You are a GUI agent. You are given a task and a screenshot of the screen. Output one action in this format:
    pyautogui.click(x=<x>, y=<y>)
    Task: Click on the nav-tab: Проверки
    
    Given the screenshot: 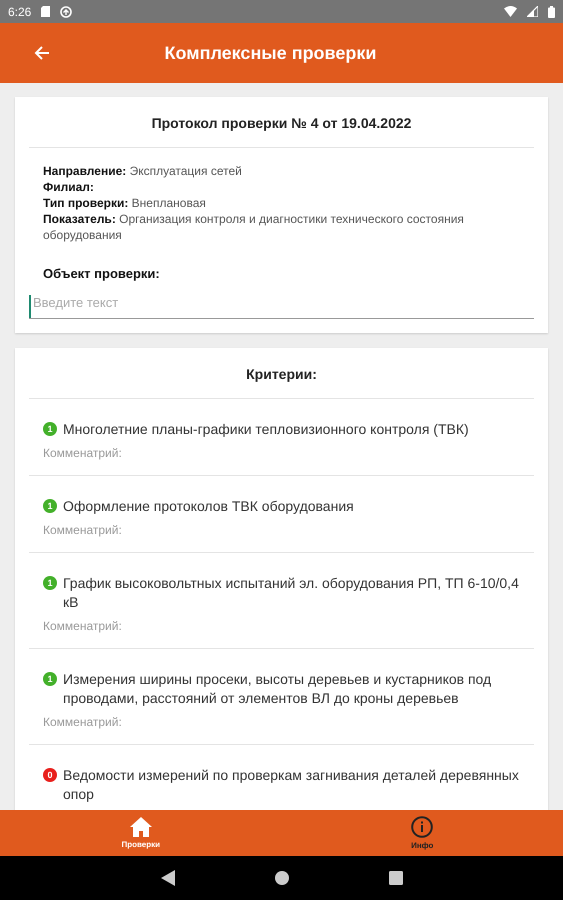 What is the action you would take?
    pyautogui.click(x=141, y=833)
    